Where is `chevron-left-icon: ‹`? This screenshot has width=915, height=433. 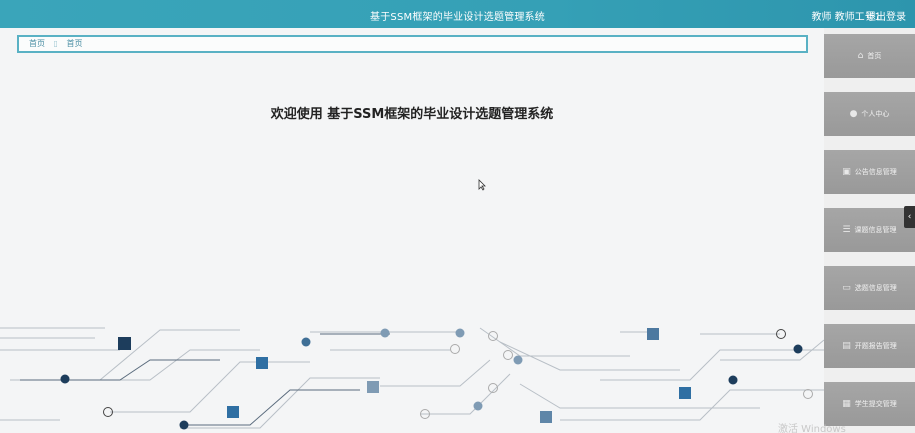
chevron-left-icon: ‹ is located at coordinates (909, 217).